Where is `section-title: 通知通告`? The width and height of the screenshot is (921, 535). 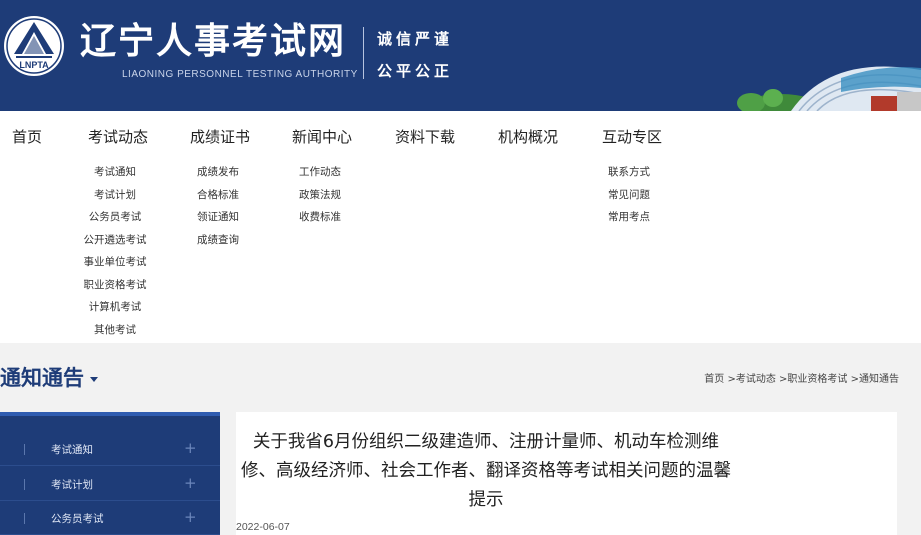 section-title: 通知通告 is located at coordinates (49, 377).